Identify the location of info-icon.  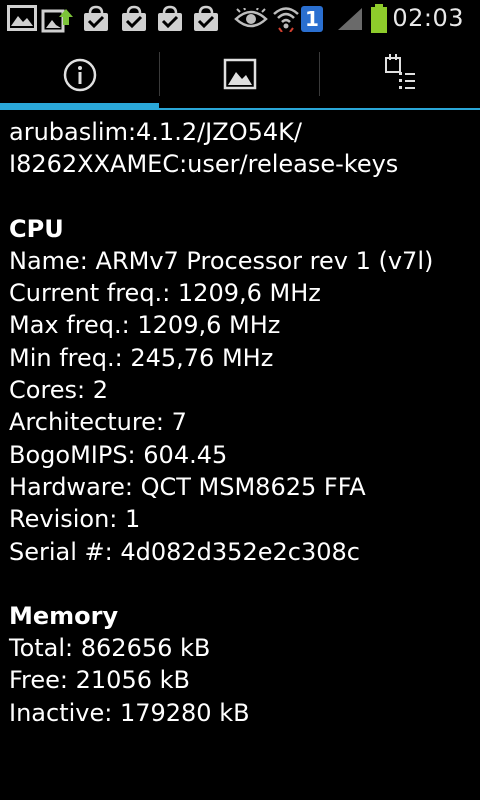
(79, 75).